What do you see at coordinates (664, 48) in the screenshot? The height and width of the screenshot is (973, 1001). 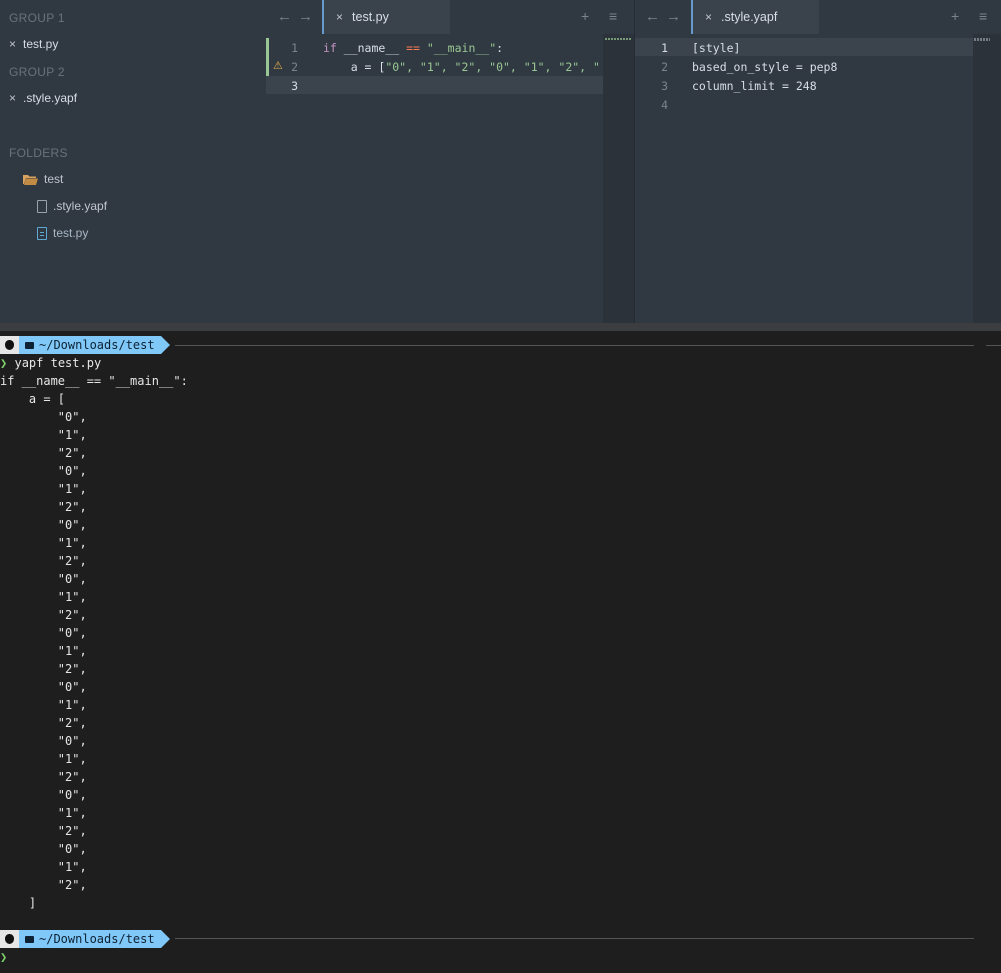 I see `line-number: 1` at bounding box center [664, 48].